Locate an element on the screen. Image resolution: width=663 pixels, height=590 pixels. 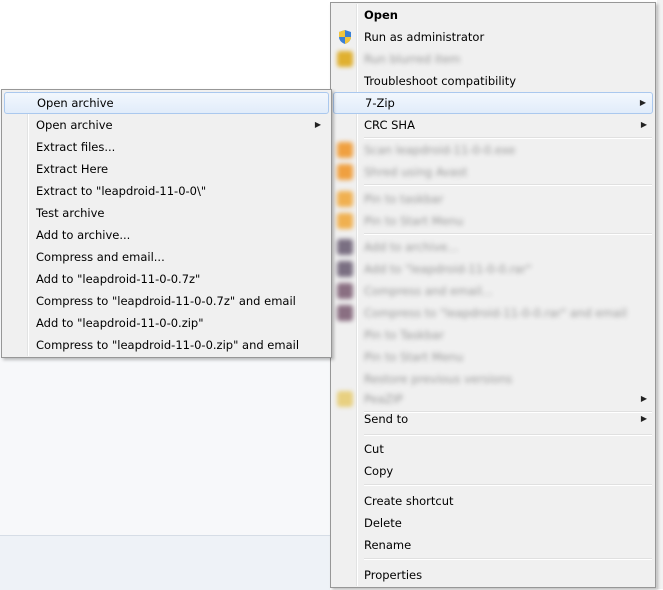
explorer-details-pane is located at coordinates (165, 562).